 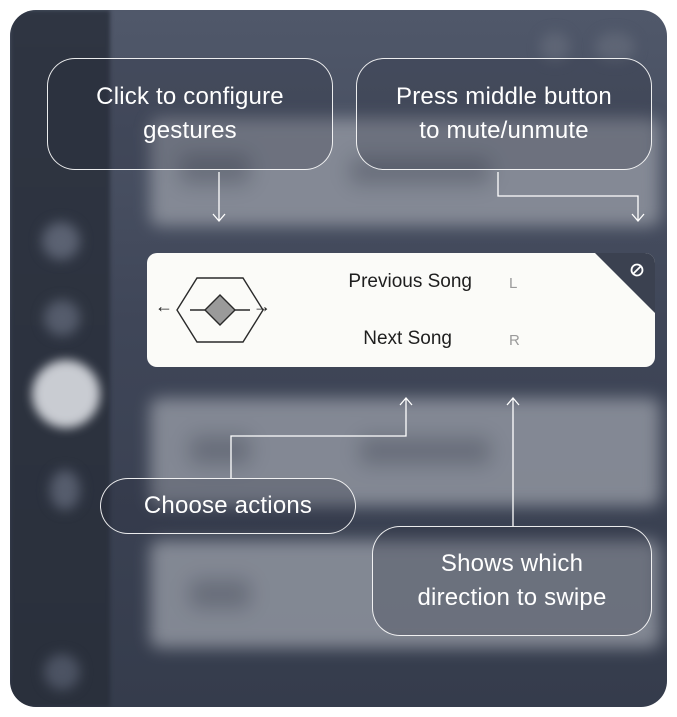 I want to click on ban-icon, so click(x=637, y=270).